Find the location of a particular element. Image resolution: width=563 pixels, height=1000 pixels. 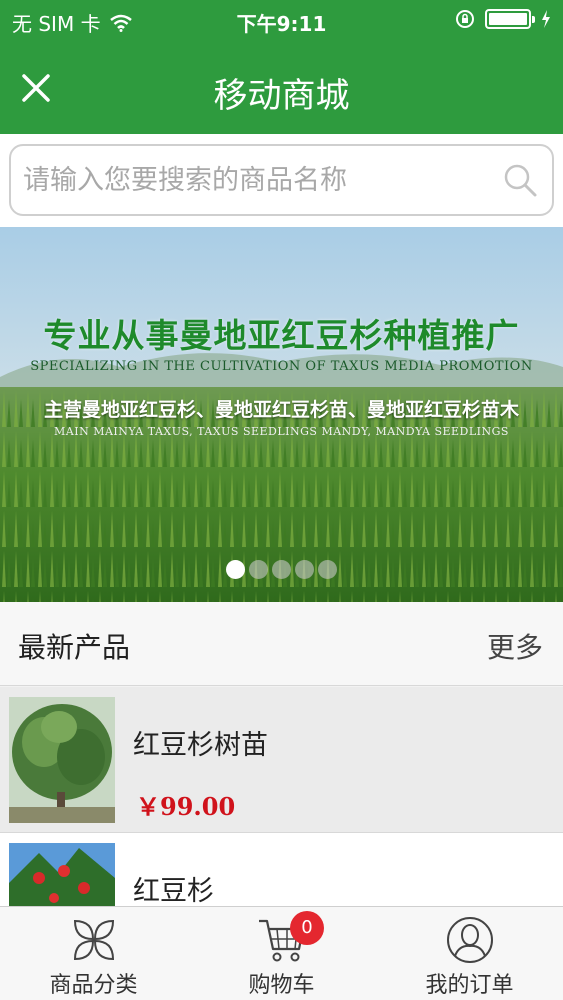

rotation-lock-icon is located at coordinates (465, 19).